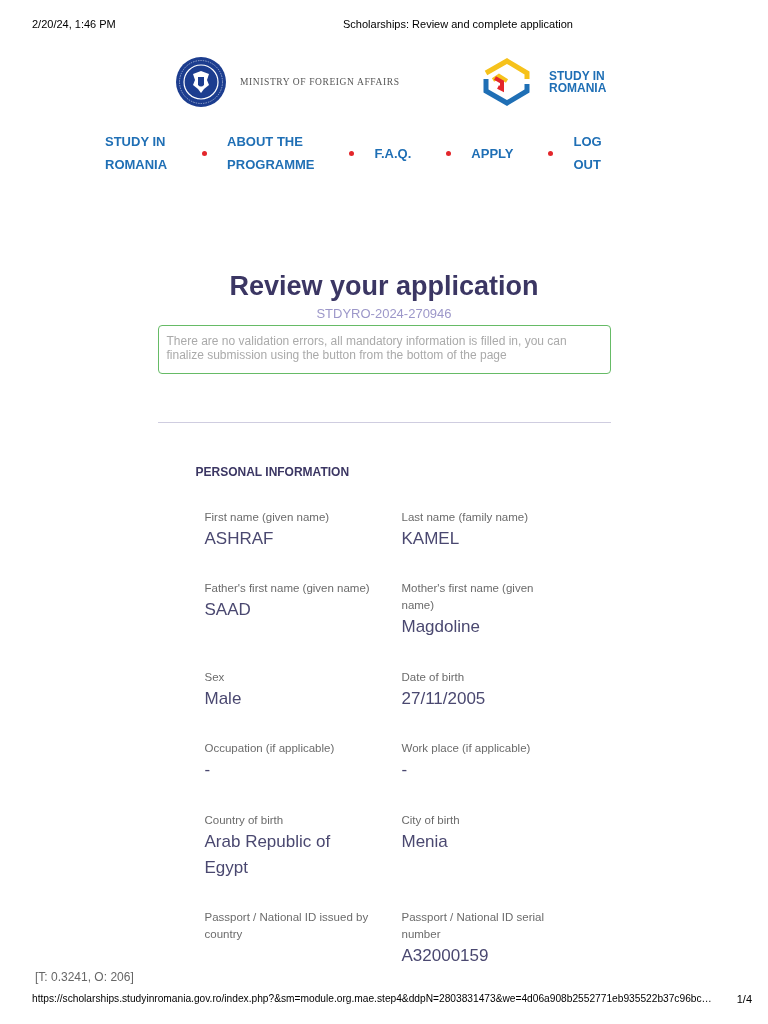 This screenshot has width=768, height=1024. I want to click on field-label: Sex, so click(215, 677).